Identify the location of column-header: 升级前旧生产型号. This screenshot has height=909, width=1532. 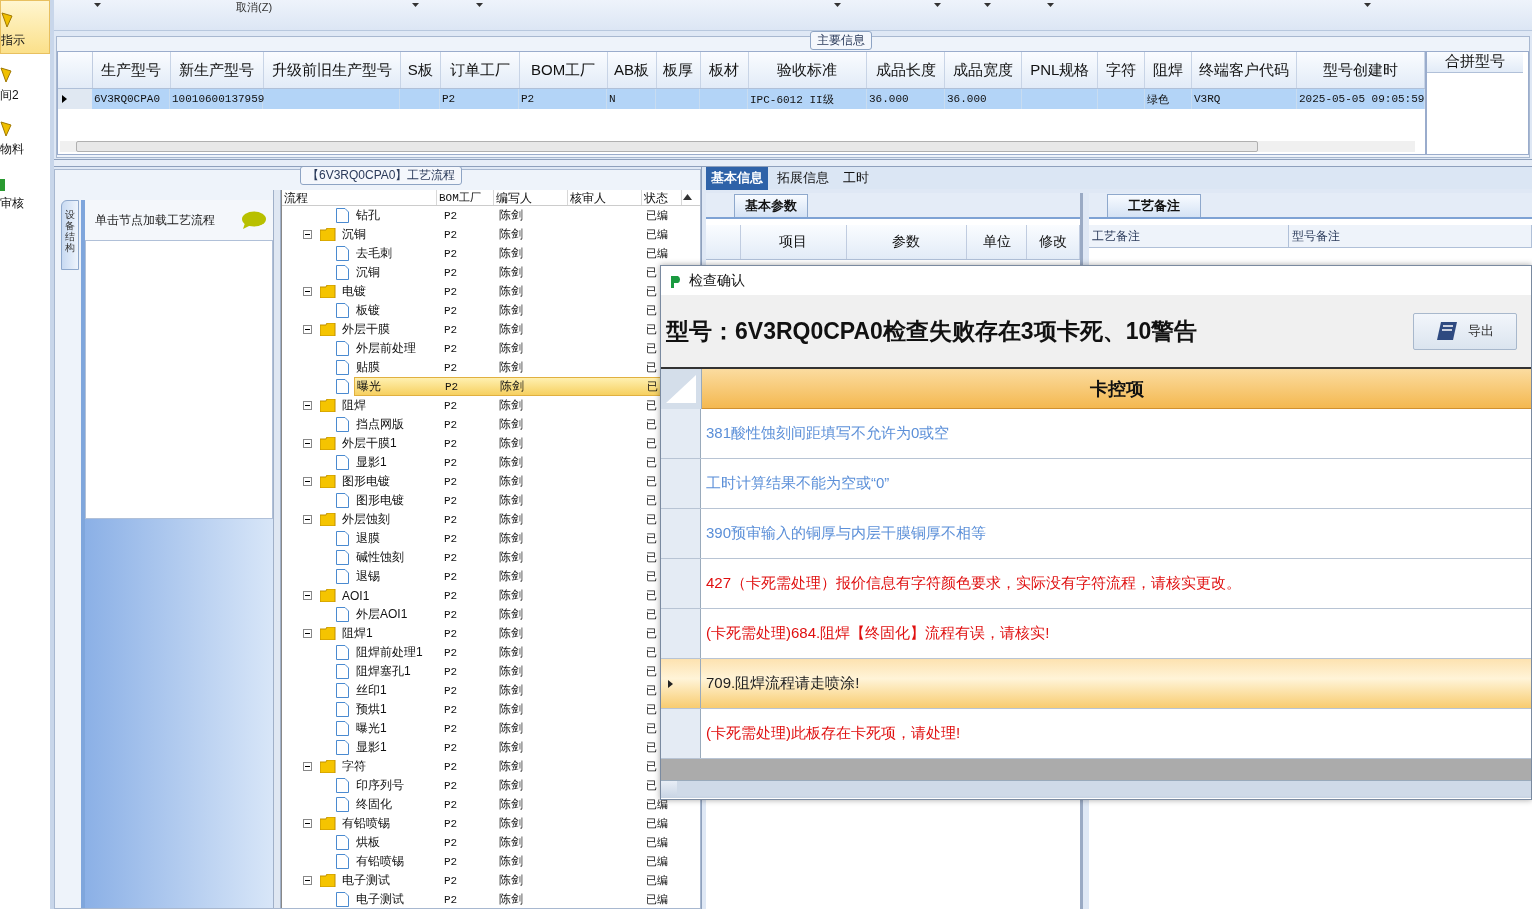
(332, 70).